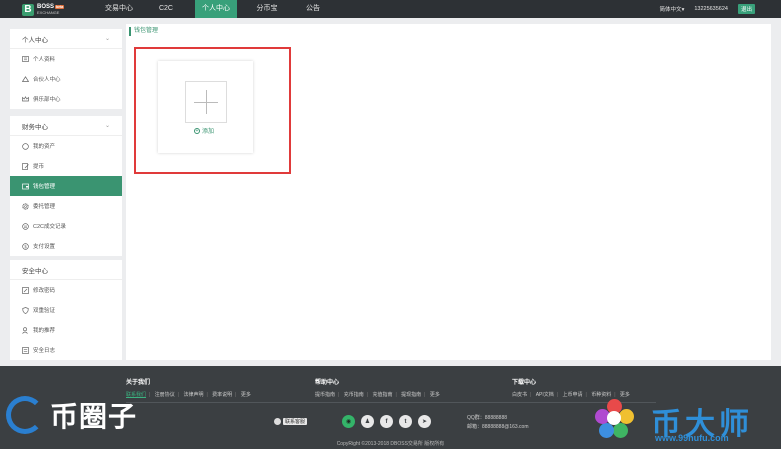  I want to click on sidebar-item-my-referrals: 我的推荐, so click(66, 330).